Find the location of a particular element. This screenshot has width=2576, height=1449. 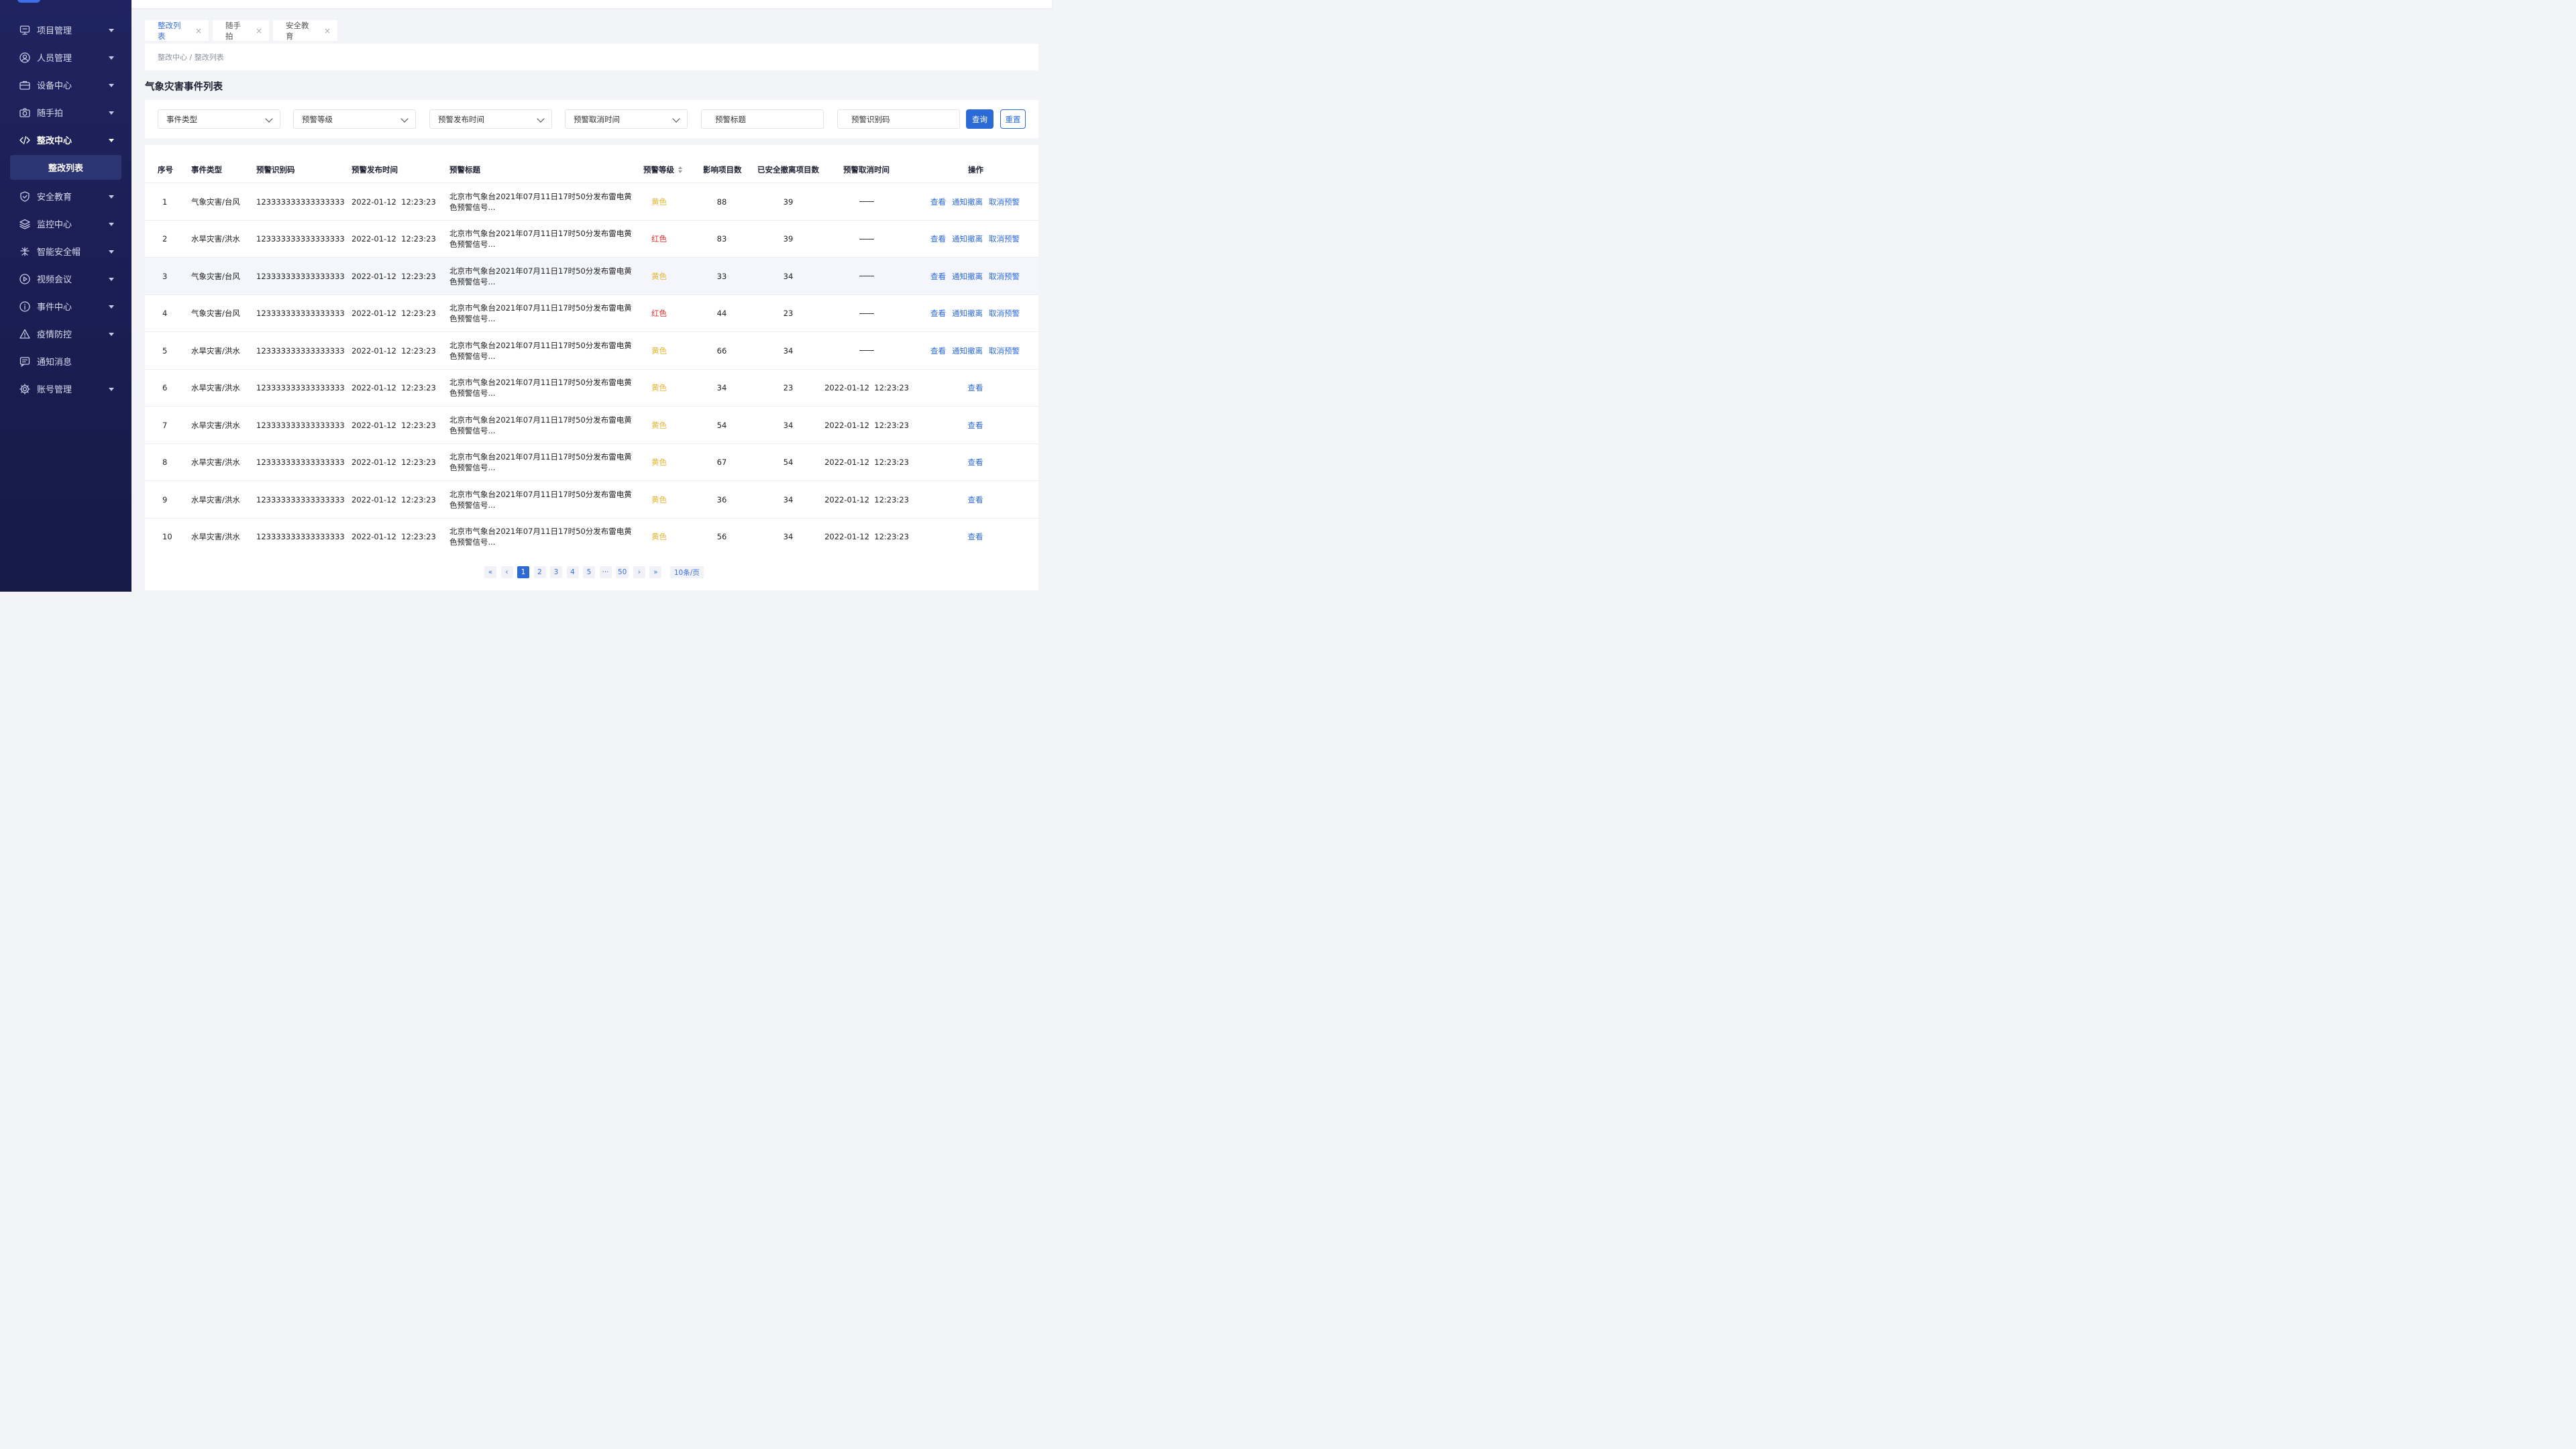

cell-level: 红色 is located at coordinates (659, 239).